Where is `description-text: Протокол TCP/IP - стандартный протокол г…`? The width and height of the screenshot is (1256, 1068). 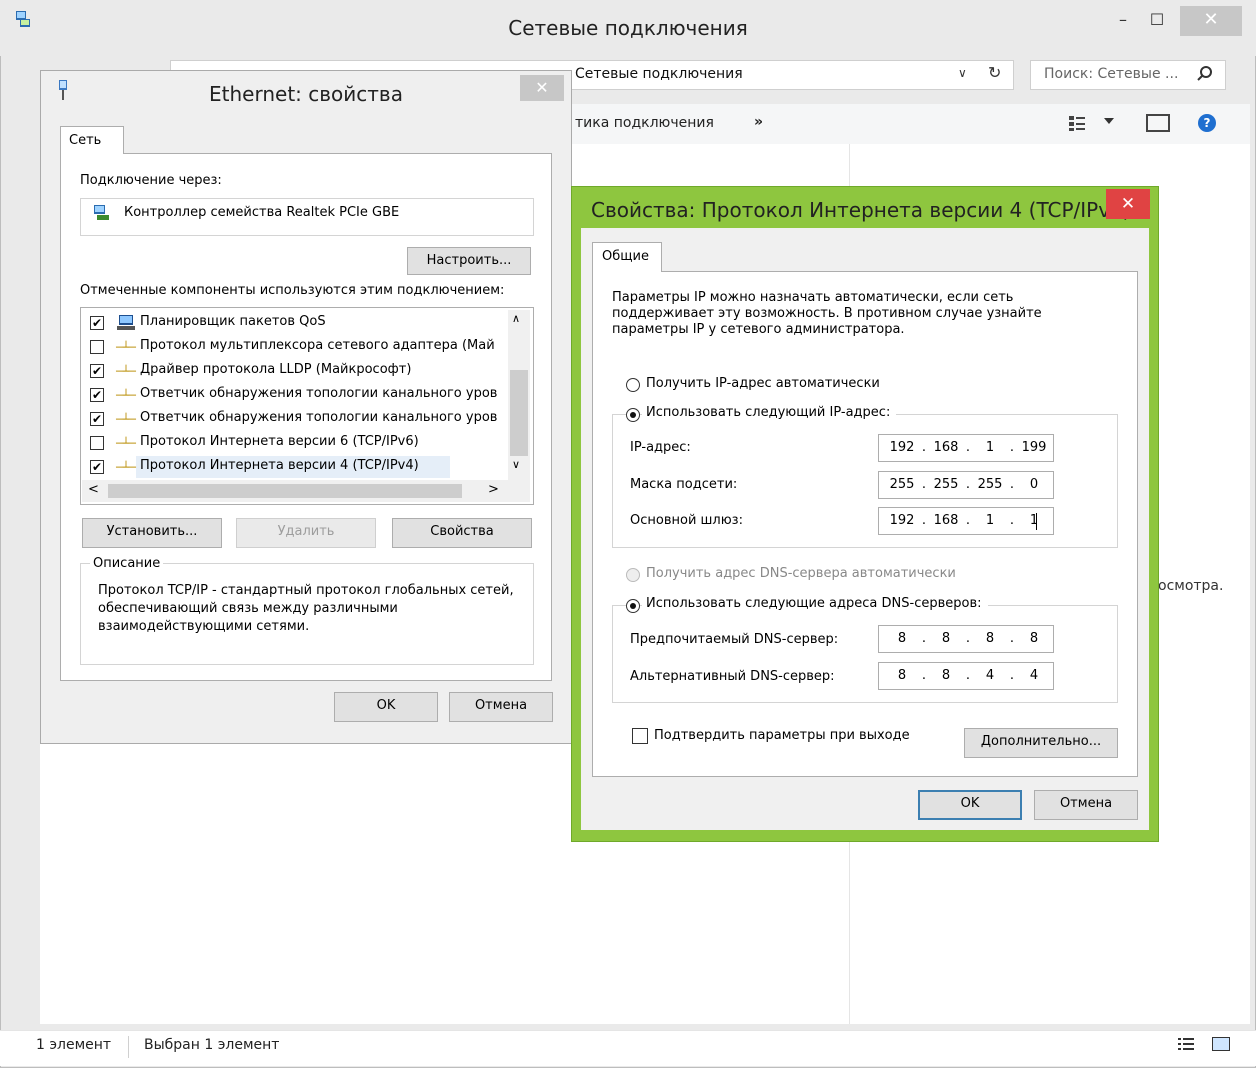 description-text: Протокол TCP/IP - стандартный протокол г… is located at coordinates (306, 608).